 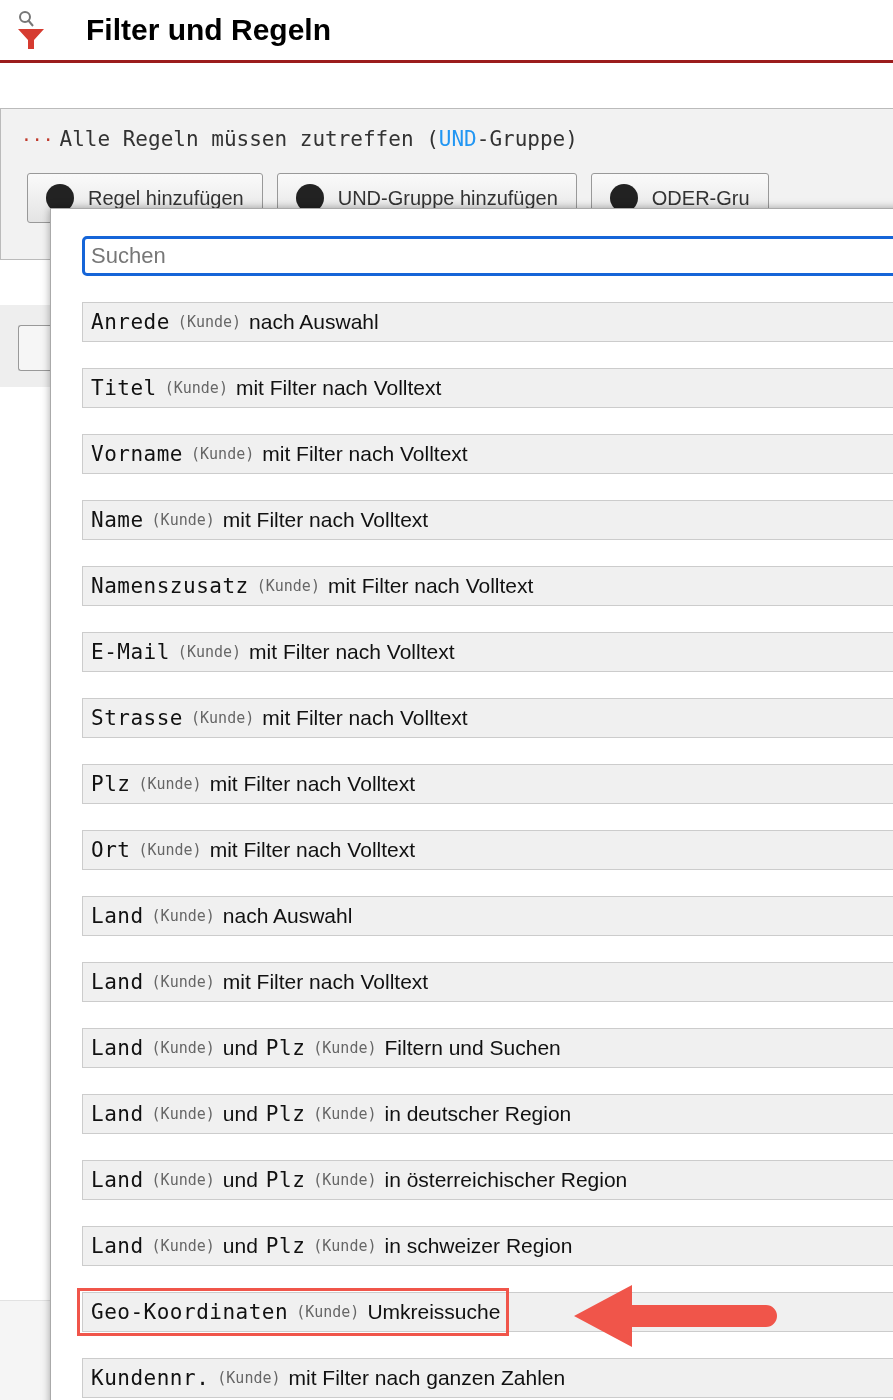 I want to click on rule-option: Kundennr. (Kunde) mit Filter nach ganzen Zahlen, so click(x=487, y=1378).